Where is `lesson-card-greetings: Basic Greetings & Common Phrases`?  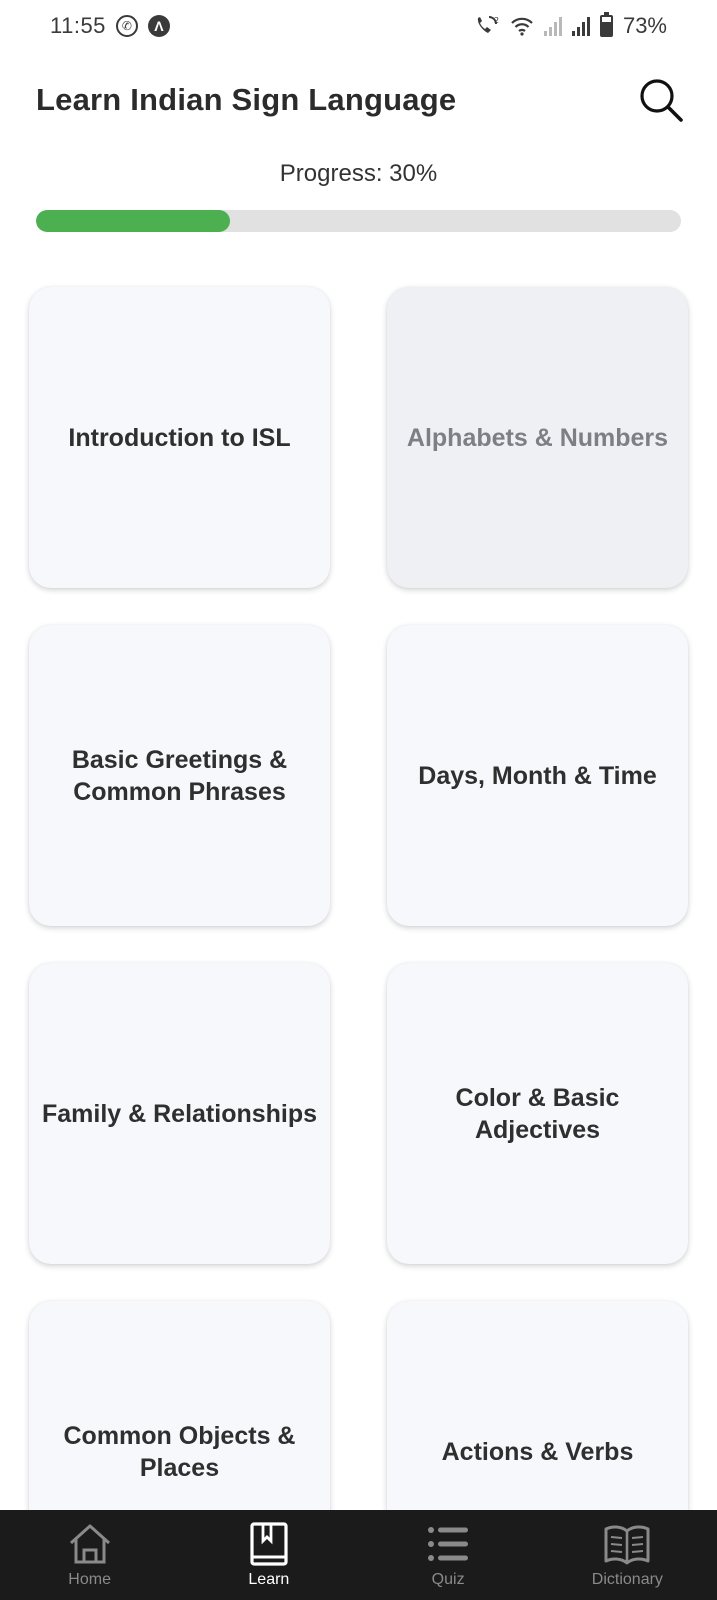 lesson-card-greetings: Basic Greetings & Common Phrases is located at coordinates (179, 775).